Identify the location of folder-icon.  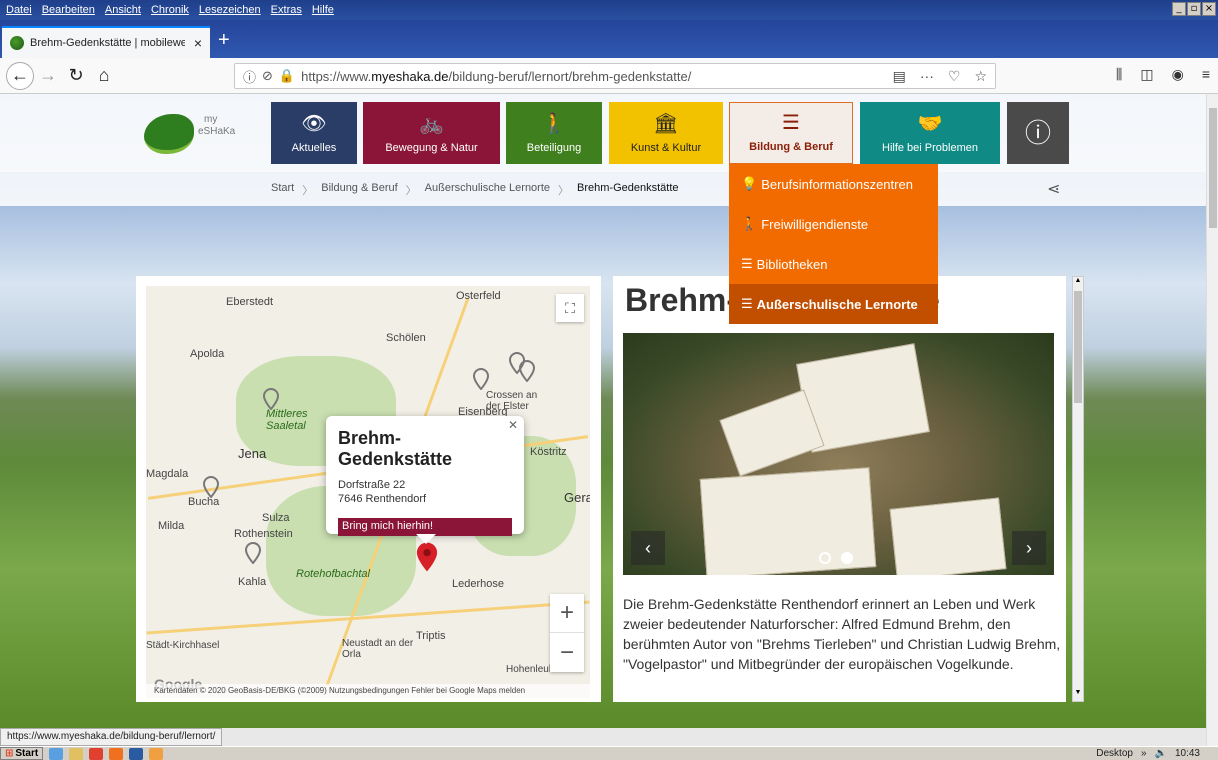
(76, 753).